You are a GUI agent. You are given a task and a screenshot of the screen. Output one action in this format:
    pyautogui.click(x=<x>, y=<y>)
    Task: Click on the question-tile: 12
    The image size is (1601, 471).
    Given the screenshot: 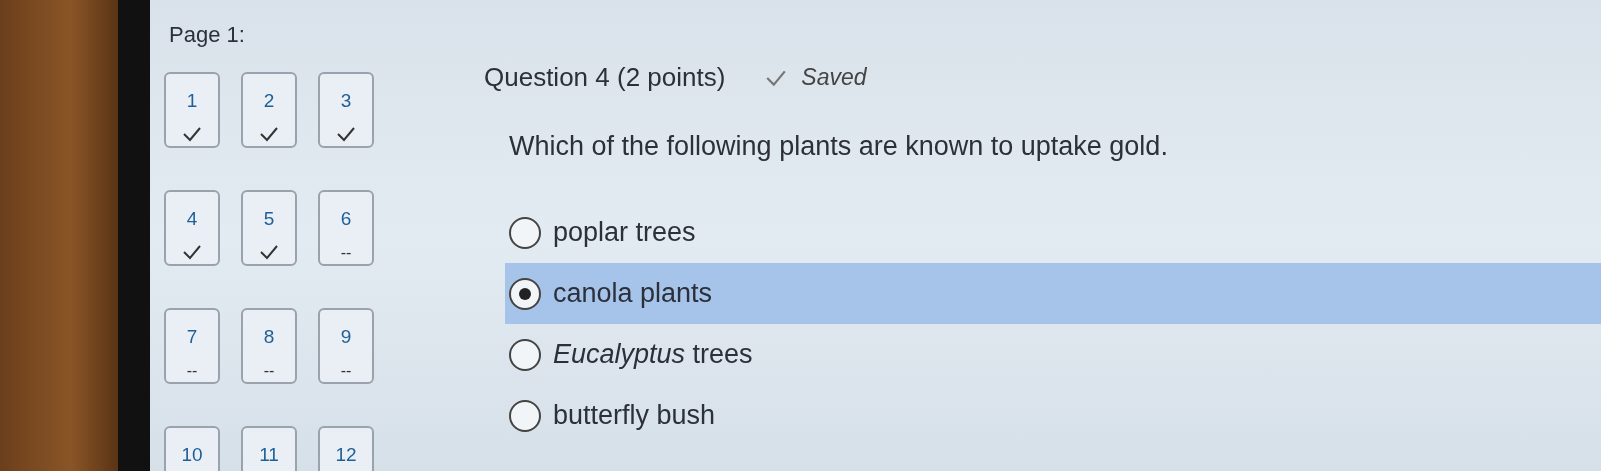 What is the action you would take?
    pyautogui.click(x=346, y=448)
    